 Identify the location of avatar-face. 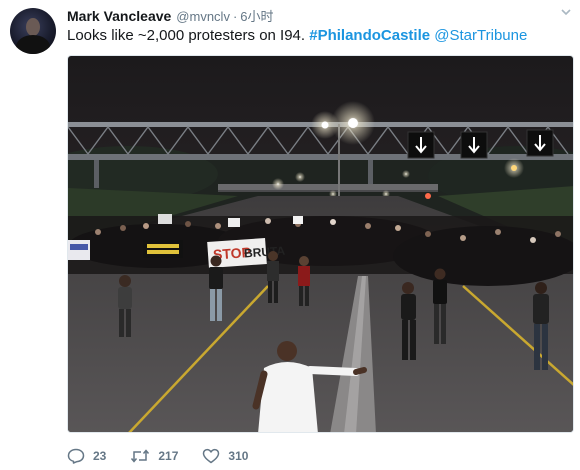
(33, 27).